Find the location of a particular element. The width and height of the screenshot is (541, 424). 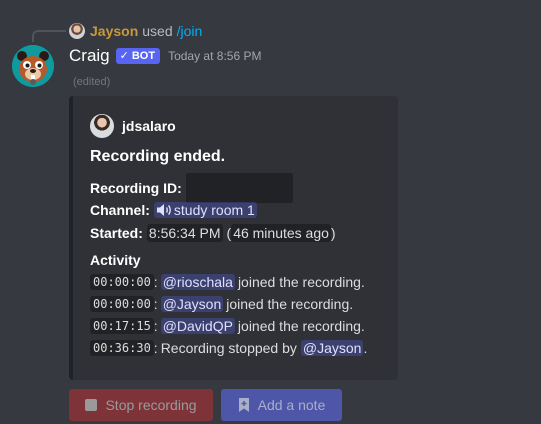

stop-recording-button: Stop recording is located at coordinates (141, 405).